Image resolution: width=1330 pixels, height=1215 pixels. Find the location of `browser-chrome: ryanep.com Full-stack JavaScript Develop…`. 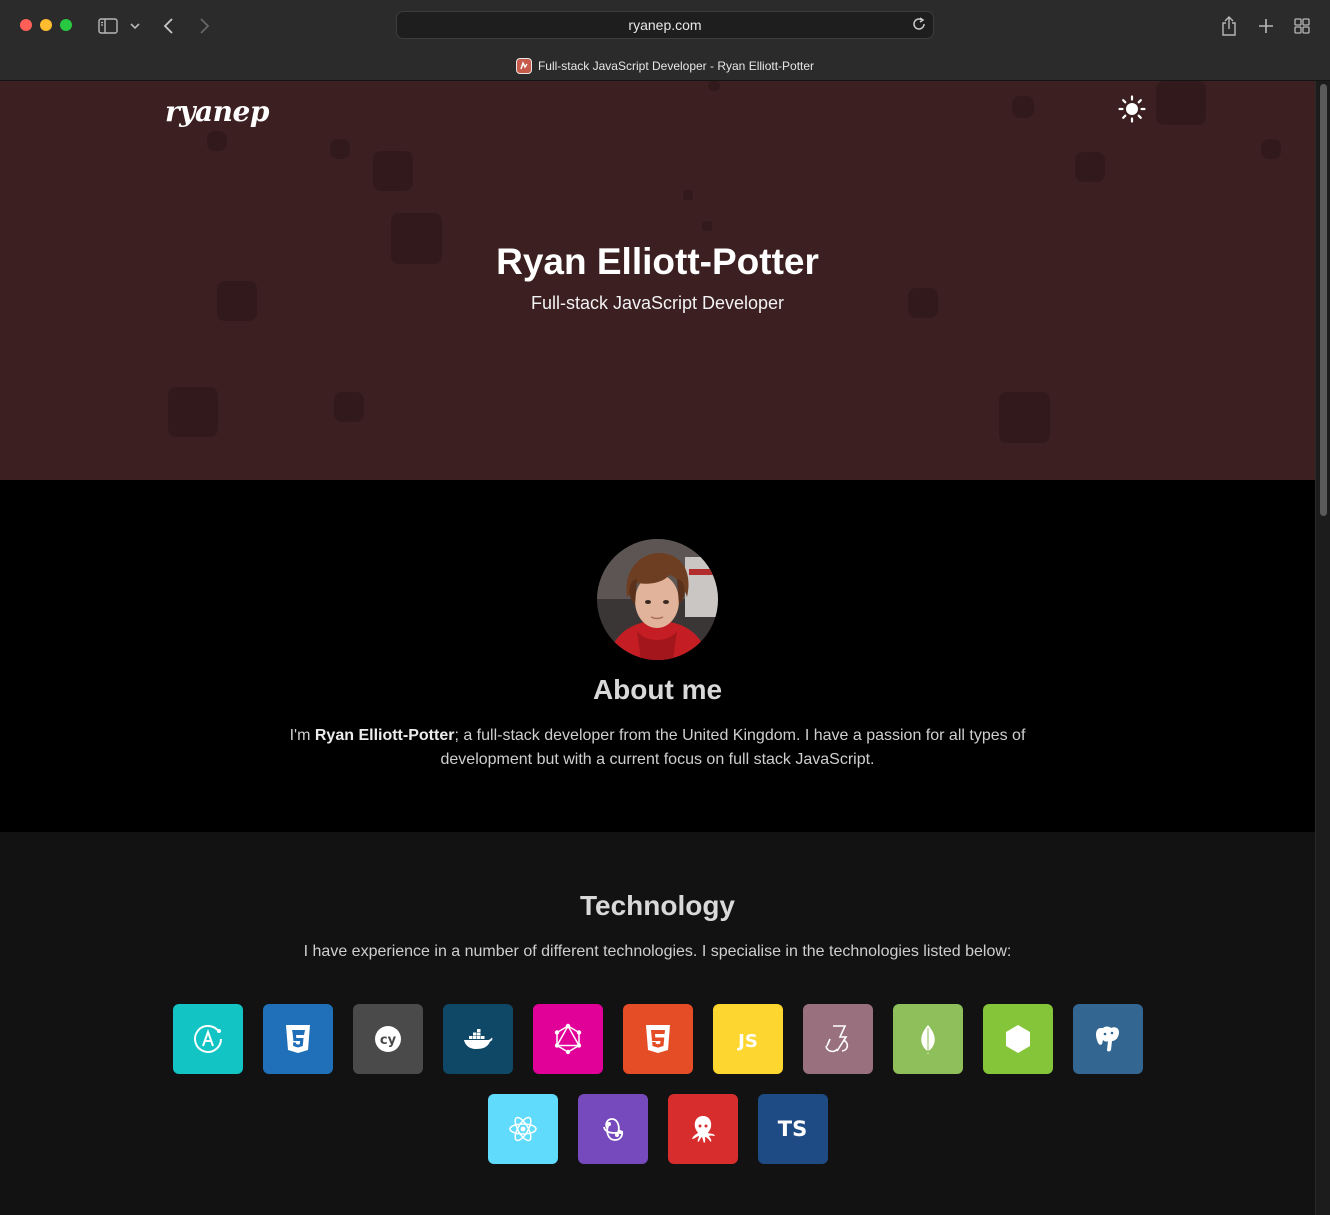

browser-chrome: ryanep.com Full-stack JavaScript Develop… is located at coordinates (665, 40).